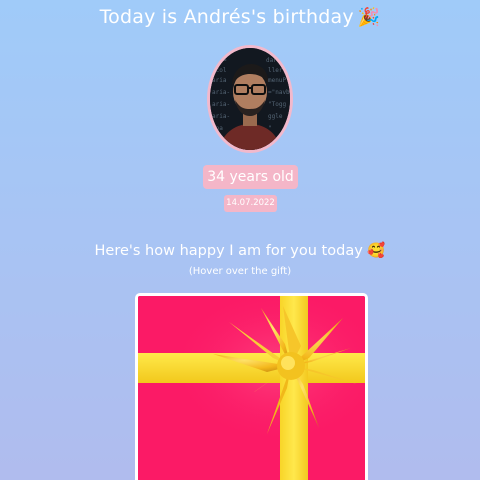 This screenshot has height=480, width=480. I want to click on svg-text: spa, so click(217, 128).